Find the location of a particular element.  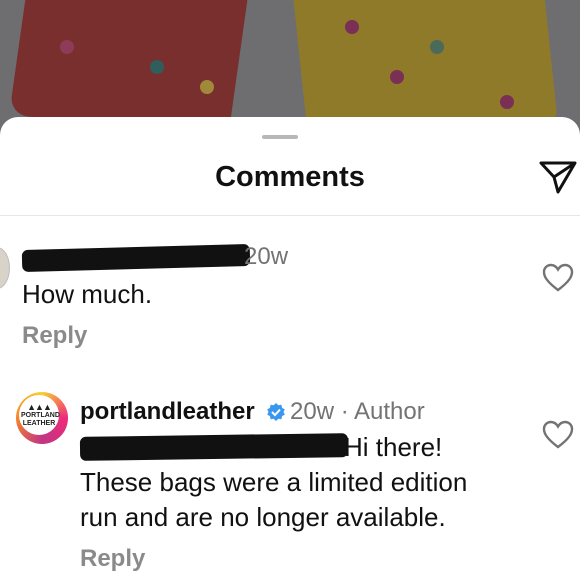

logo-trees-icon: ▲▲▲ is located at coordinates (39, 406).